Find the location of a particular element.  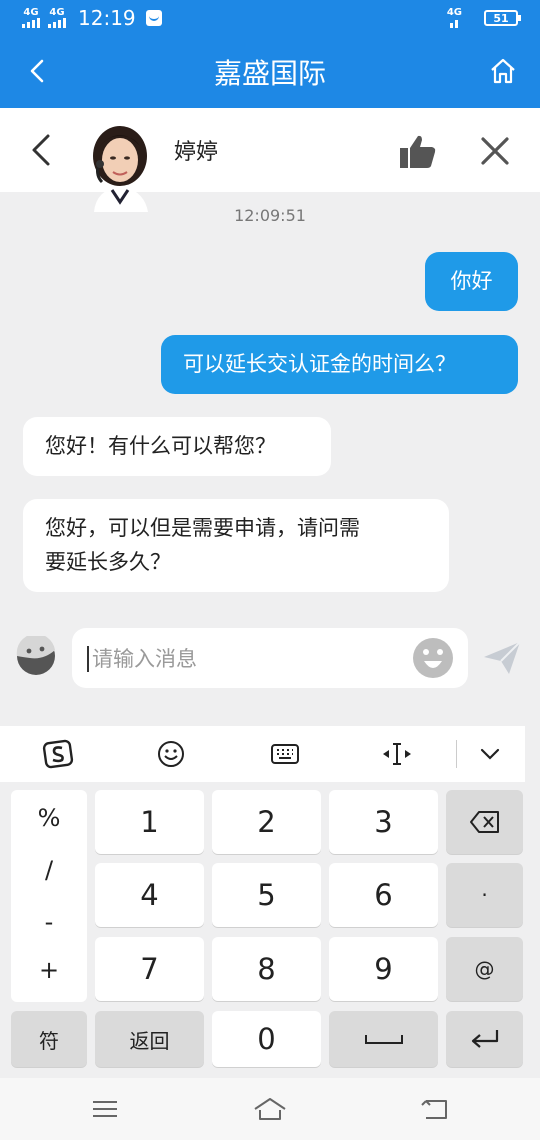

keyboard-icon is located at coordinates (285, 754).